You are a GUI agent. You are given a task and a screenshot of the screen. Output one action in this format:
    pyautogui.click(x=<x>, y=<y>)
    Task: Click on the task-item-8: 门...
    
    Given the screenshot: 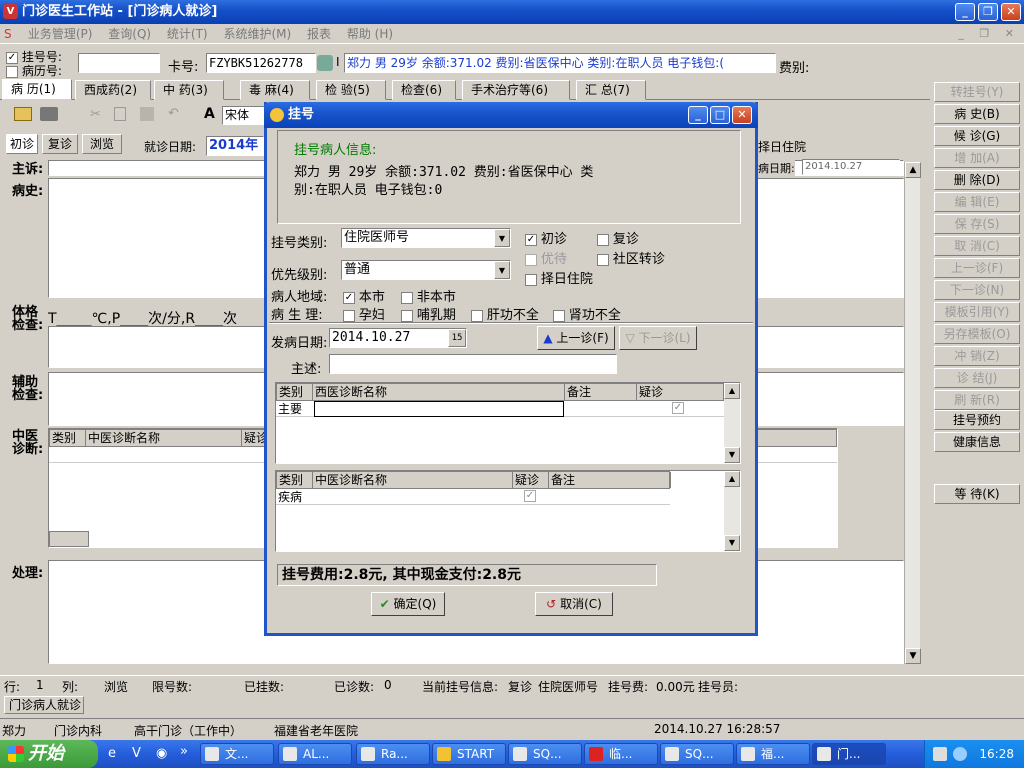 What is the action you would take?
    pyautogui.click(x=849, y=754)
    